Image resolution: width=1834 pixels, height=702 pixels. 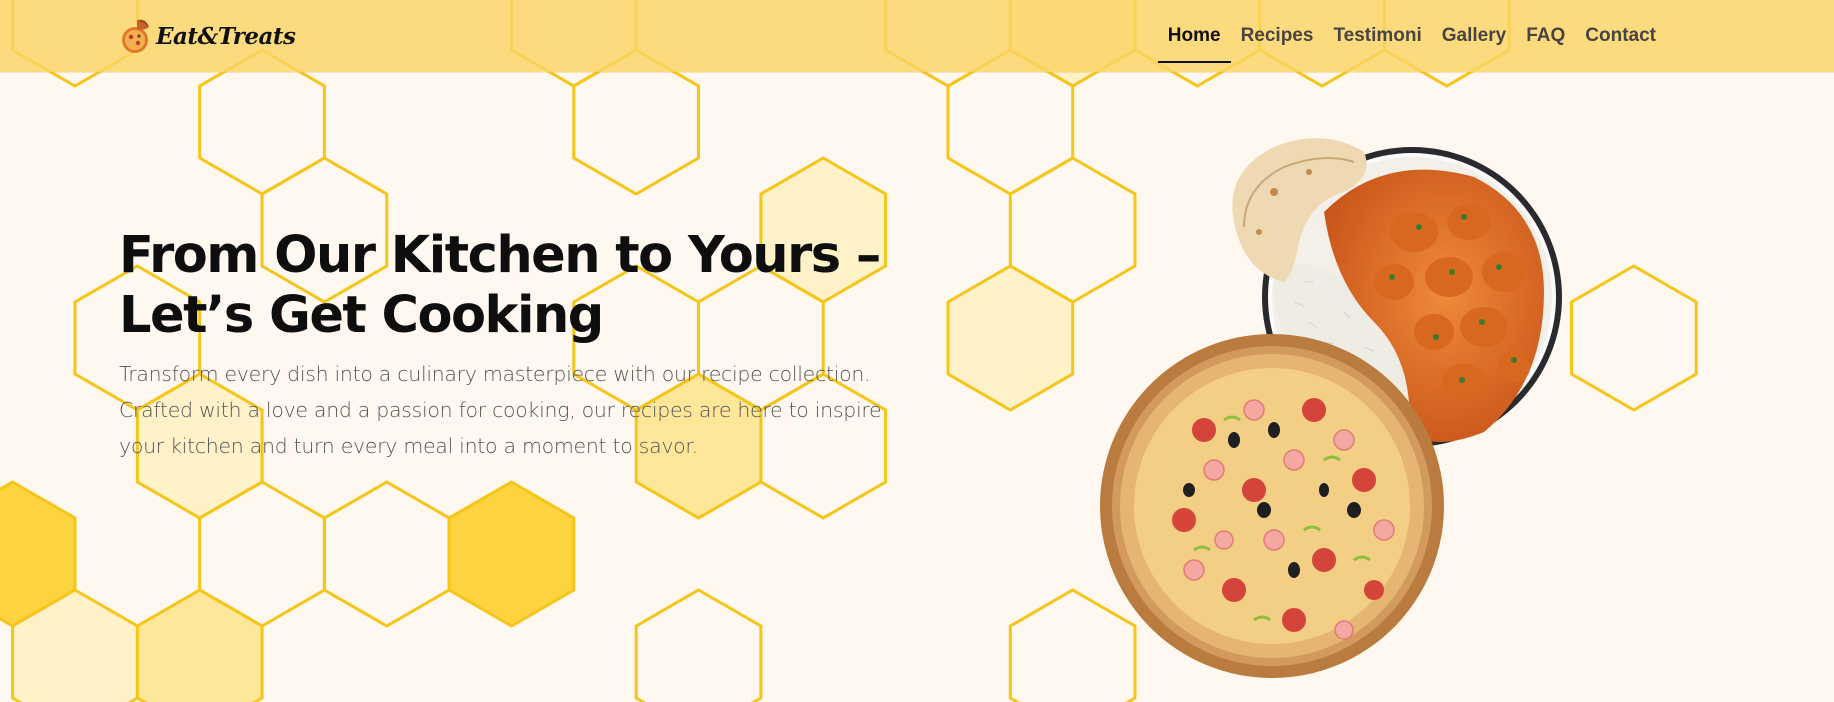 What do you see at coordinates (1474, 42) in the screenshot?
I see `nav-link-gallery: Gallery` at bounding box center [1474, 42].